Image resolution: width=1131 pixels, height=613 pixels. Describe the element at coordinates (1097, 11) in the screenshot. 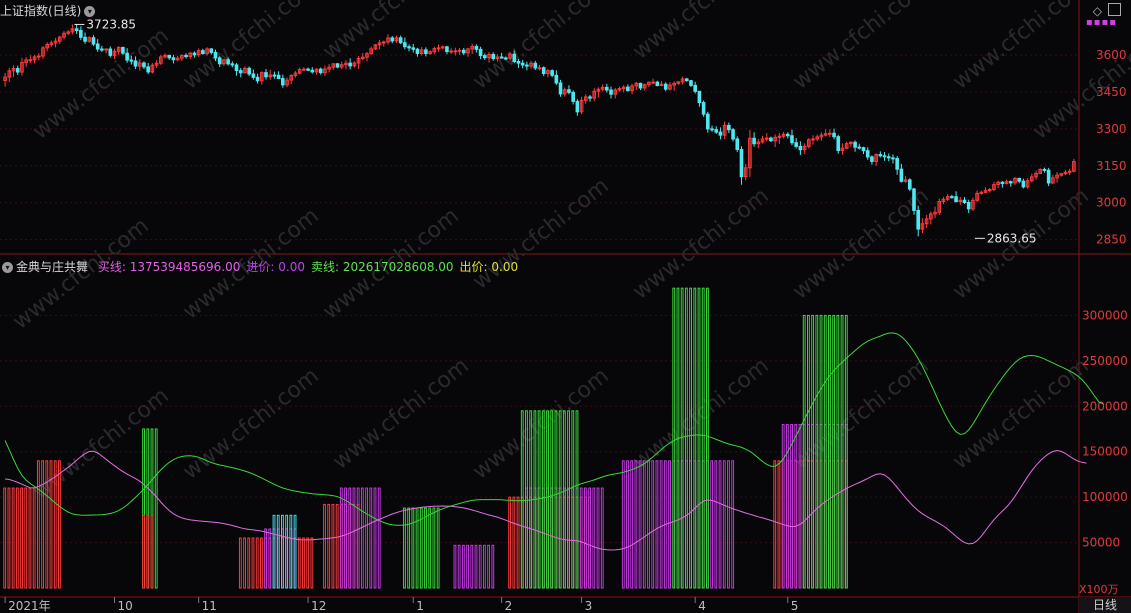

I see `diamond-icon: ◇` at that location.